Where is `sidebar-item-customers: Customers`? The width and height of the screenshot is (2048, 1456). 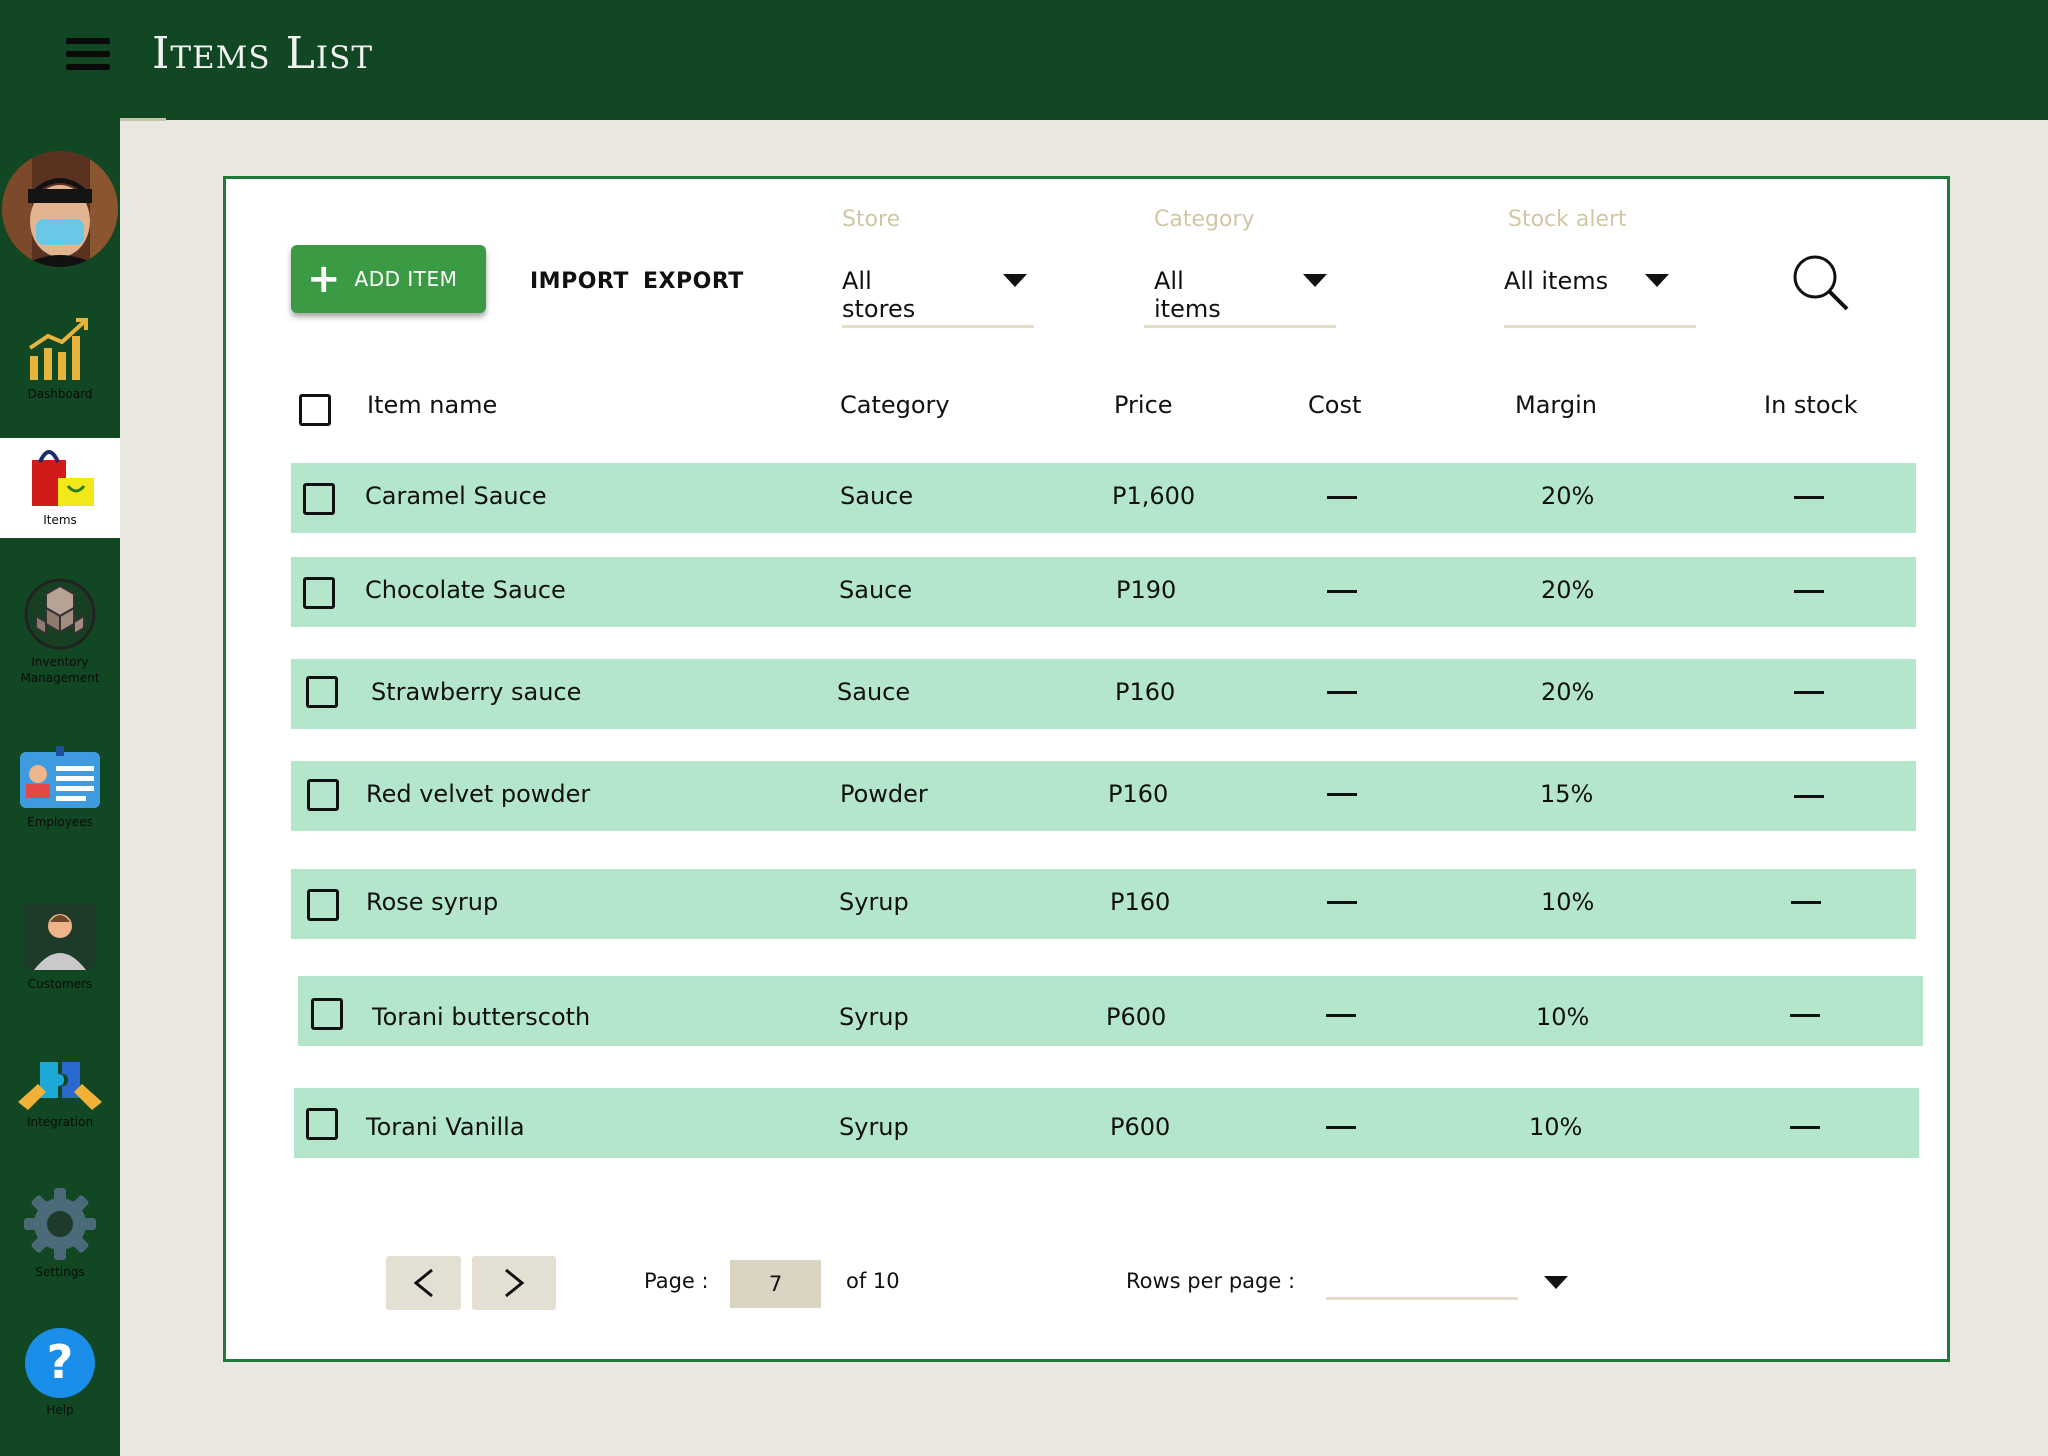
sidebar-item-customers: Customers is located at coordinates (60, 946).